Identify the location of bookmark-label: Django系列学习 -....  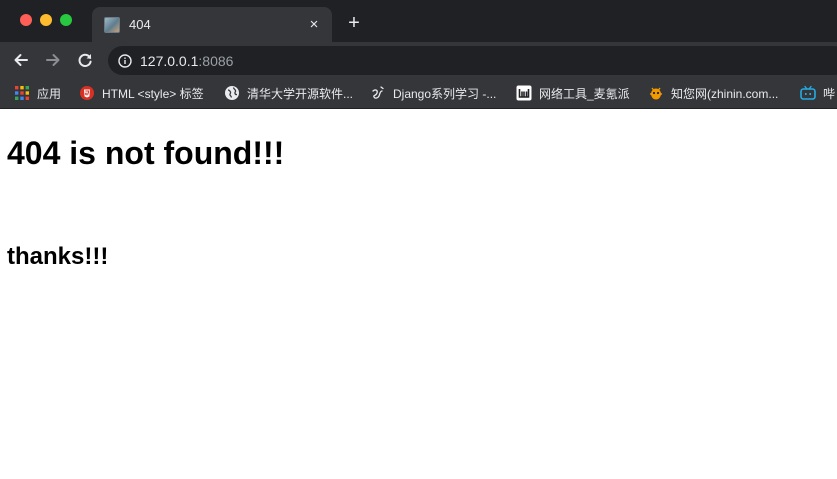
(445, 93).